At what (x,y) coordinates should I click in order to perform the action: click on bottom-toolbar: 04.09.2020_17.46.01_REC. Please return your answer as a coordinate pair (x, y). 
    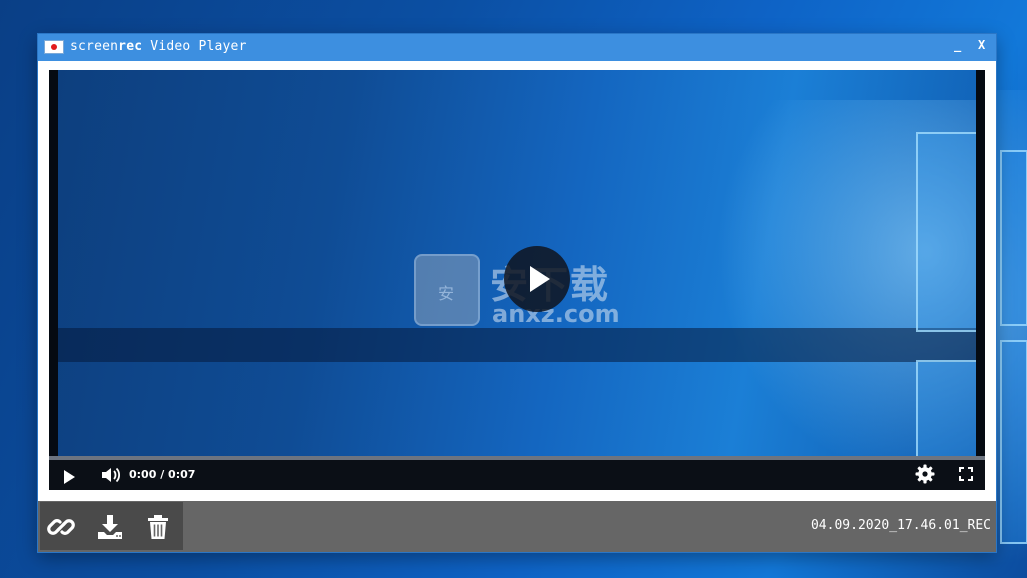
    Looking at the image, I should click on (517, 526).